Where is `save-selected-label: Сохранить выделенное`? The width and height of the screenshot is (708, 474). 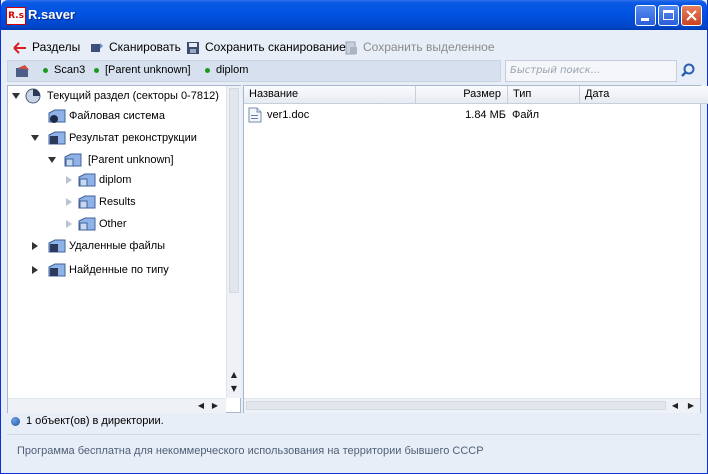
save-selected-label: Сохранить выделенное is located at coordinates (429, 47).